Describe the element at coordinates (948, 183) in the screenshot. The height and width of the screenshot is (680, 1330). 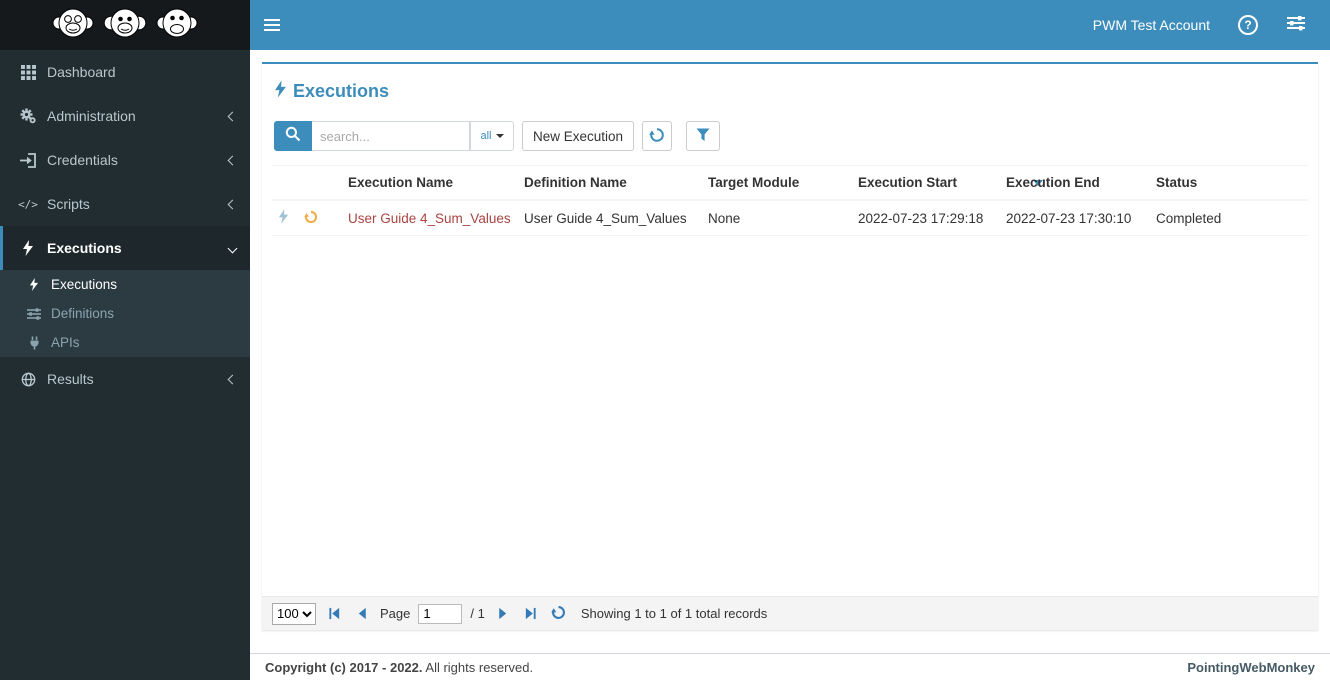
I see `column-header-execution-start: Execution Start` at that location.